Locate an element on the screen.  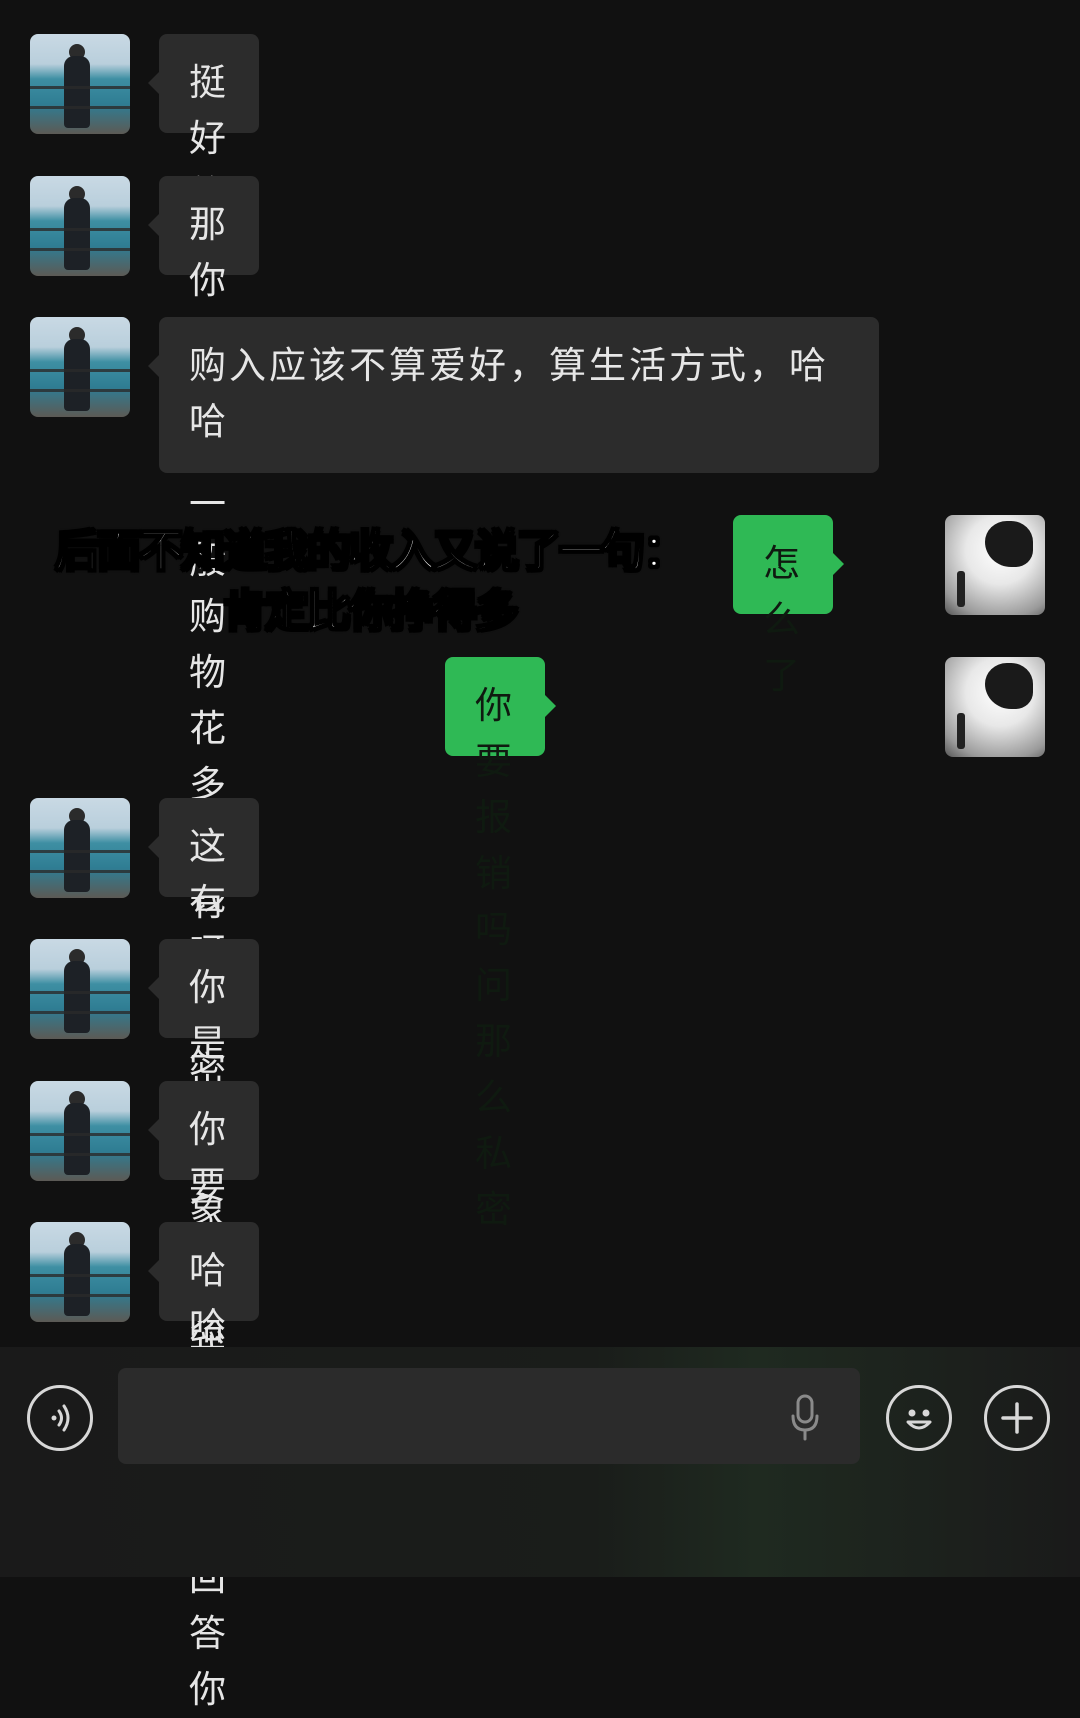
emoji-button is located at coordinates (919, 1418).